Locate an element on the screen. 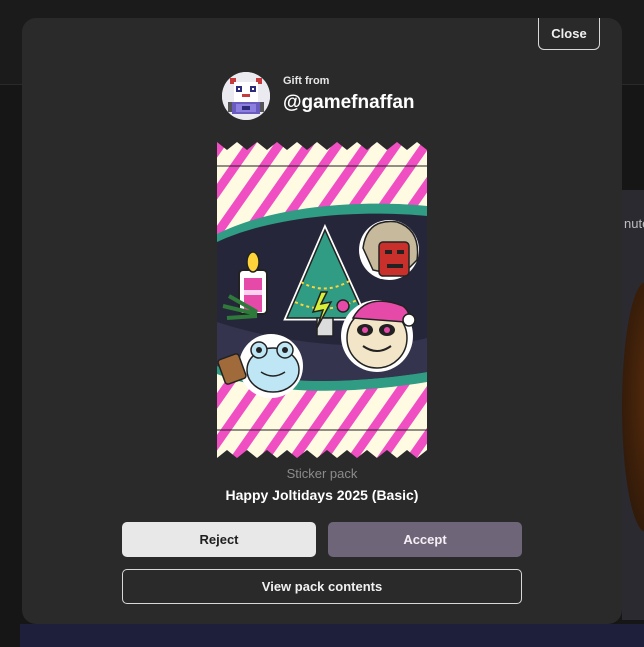 This screenshot has height=647, width=644. reject-button: Reject is located at coordinates (219, 539).